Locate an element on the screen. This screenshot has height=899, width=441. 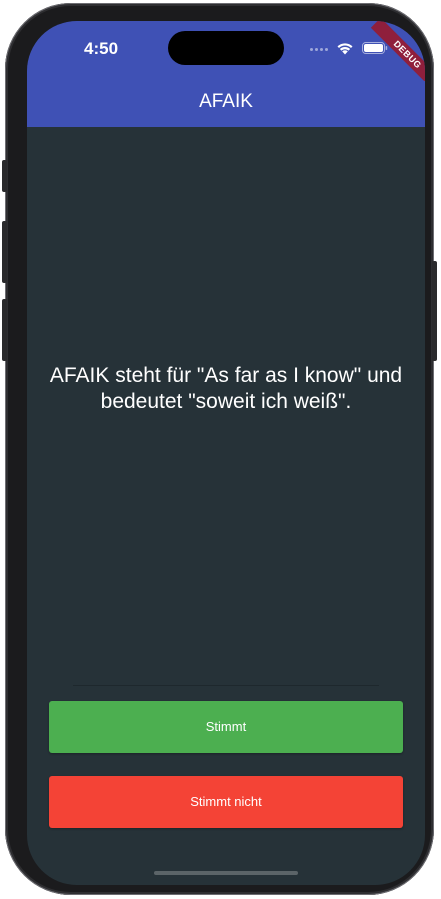
divider is located at coordinates (226, 685).